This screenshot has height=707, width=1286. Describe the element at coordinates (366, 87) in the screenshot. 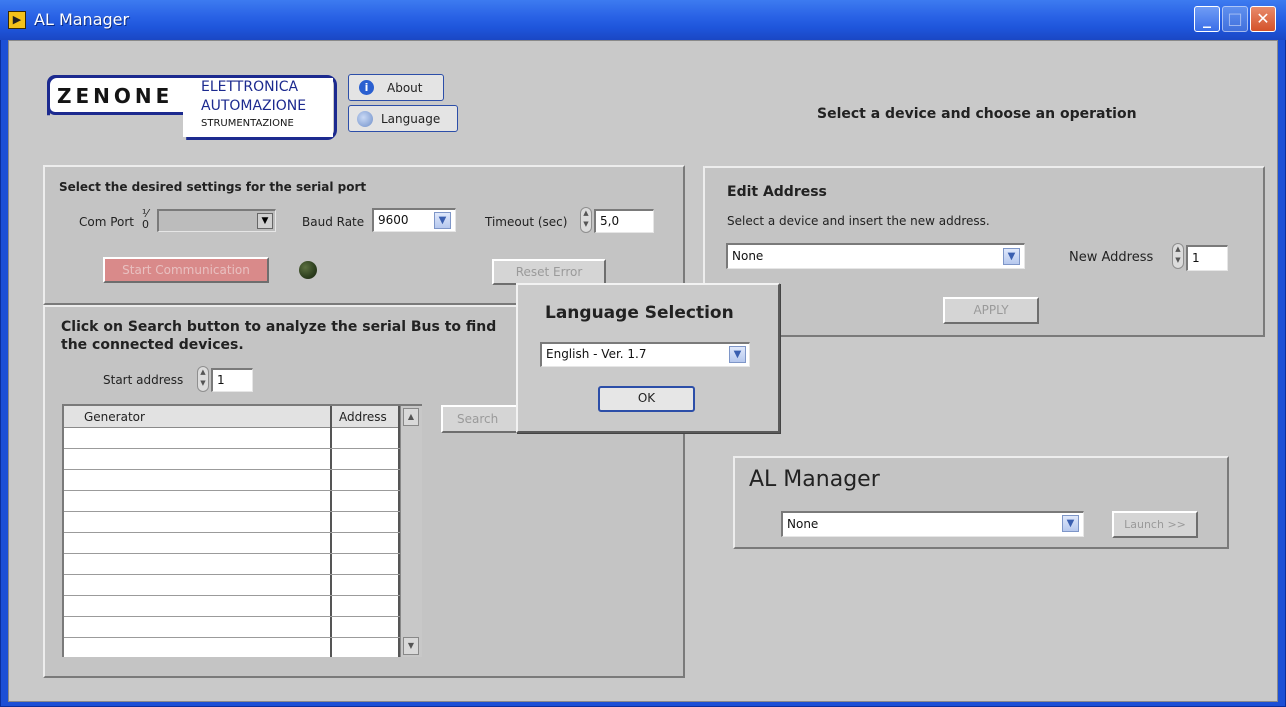

I see `info-icon: i` at that location.